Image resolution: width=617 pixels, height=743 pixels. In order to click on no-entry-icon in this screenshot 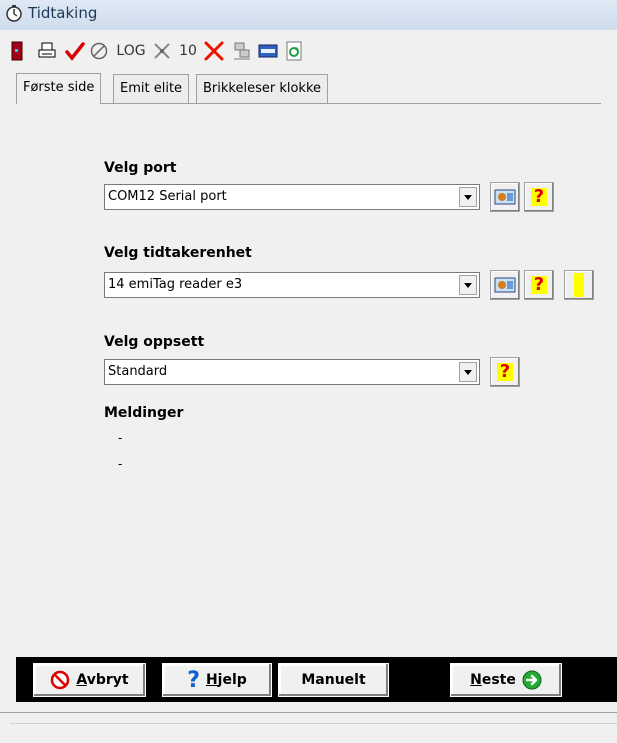, I will do `click(60, 680)`.